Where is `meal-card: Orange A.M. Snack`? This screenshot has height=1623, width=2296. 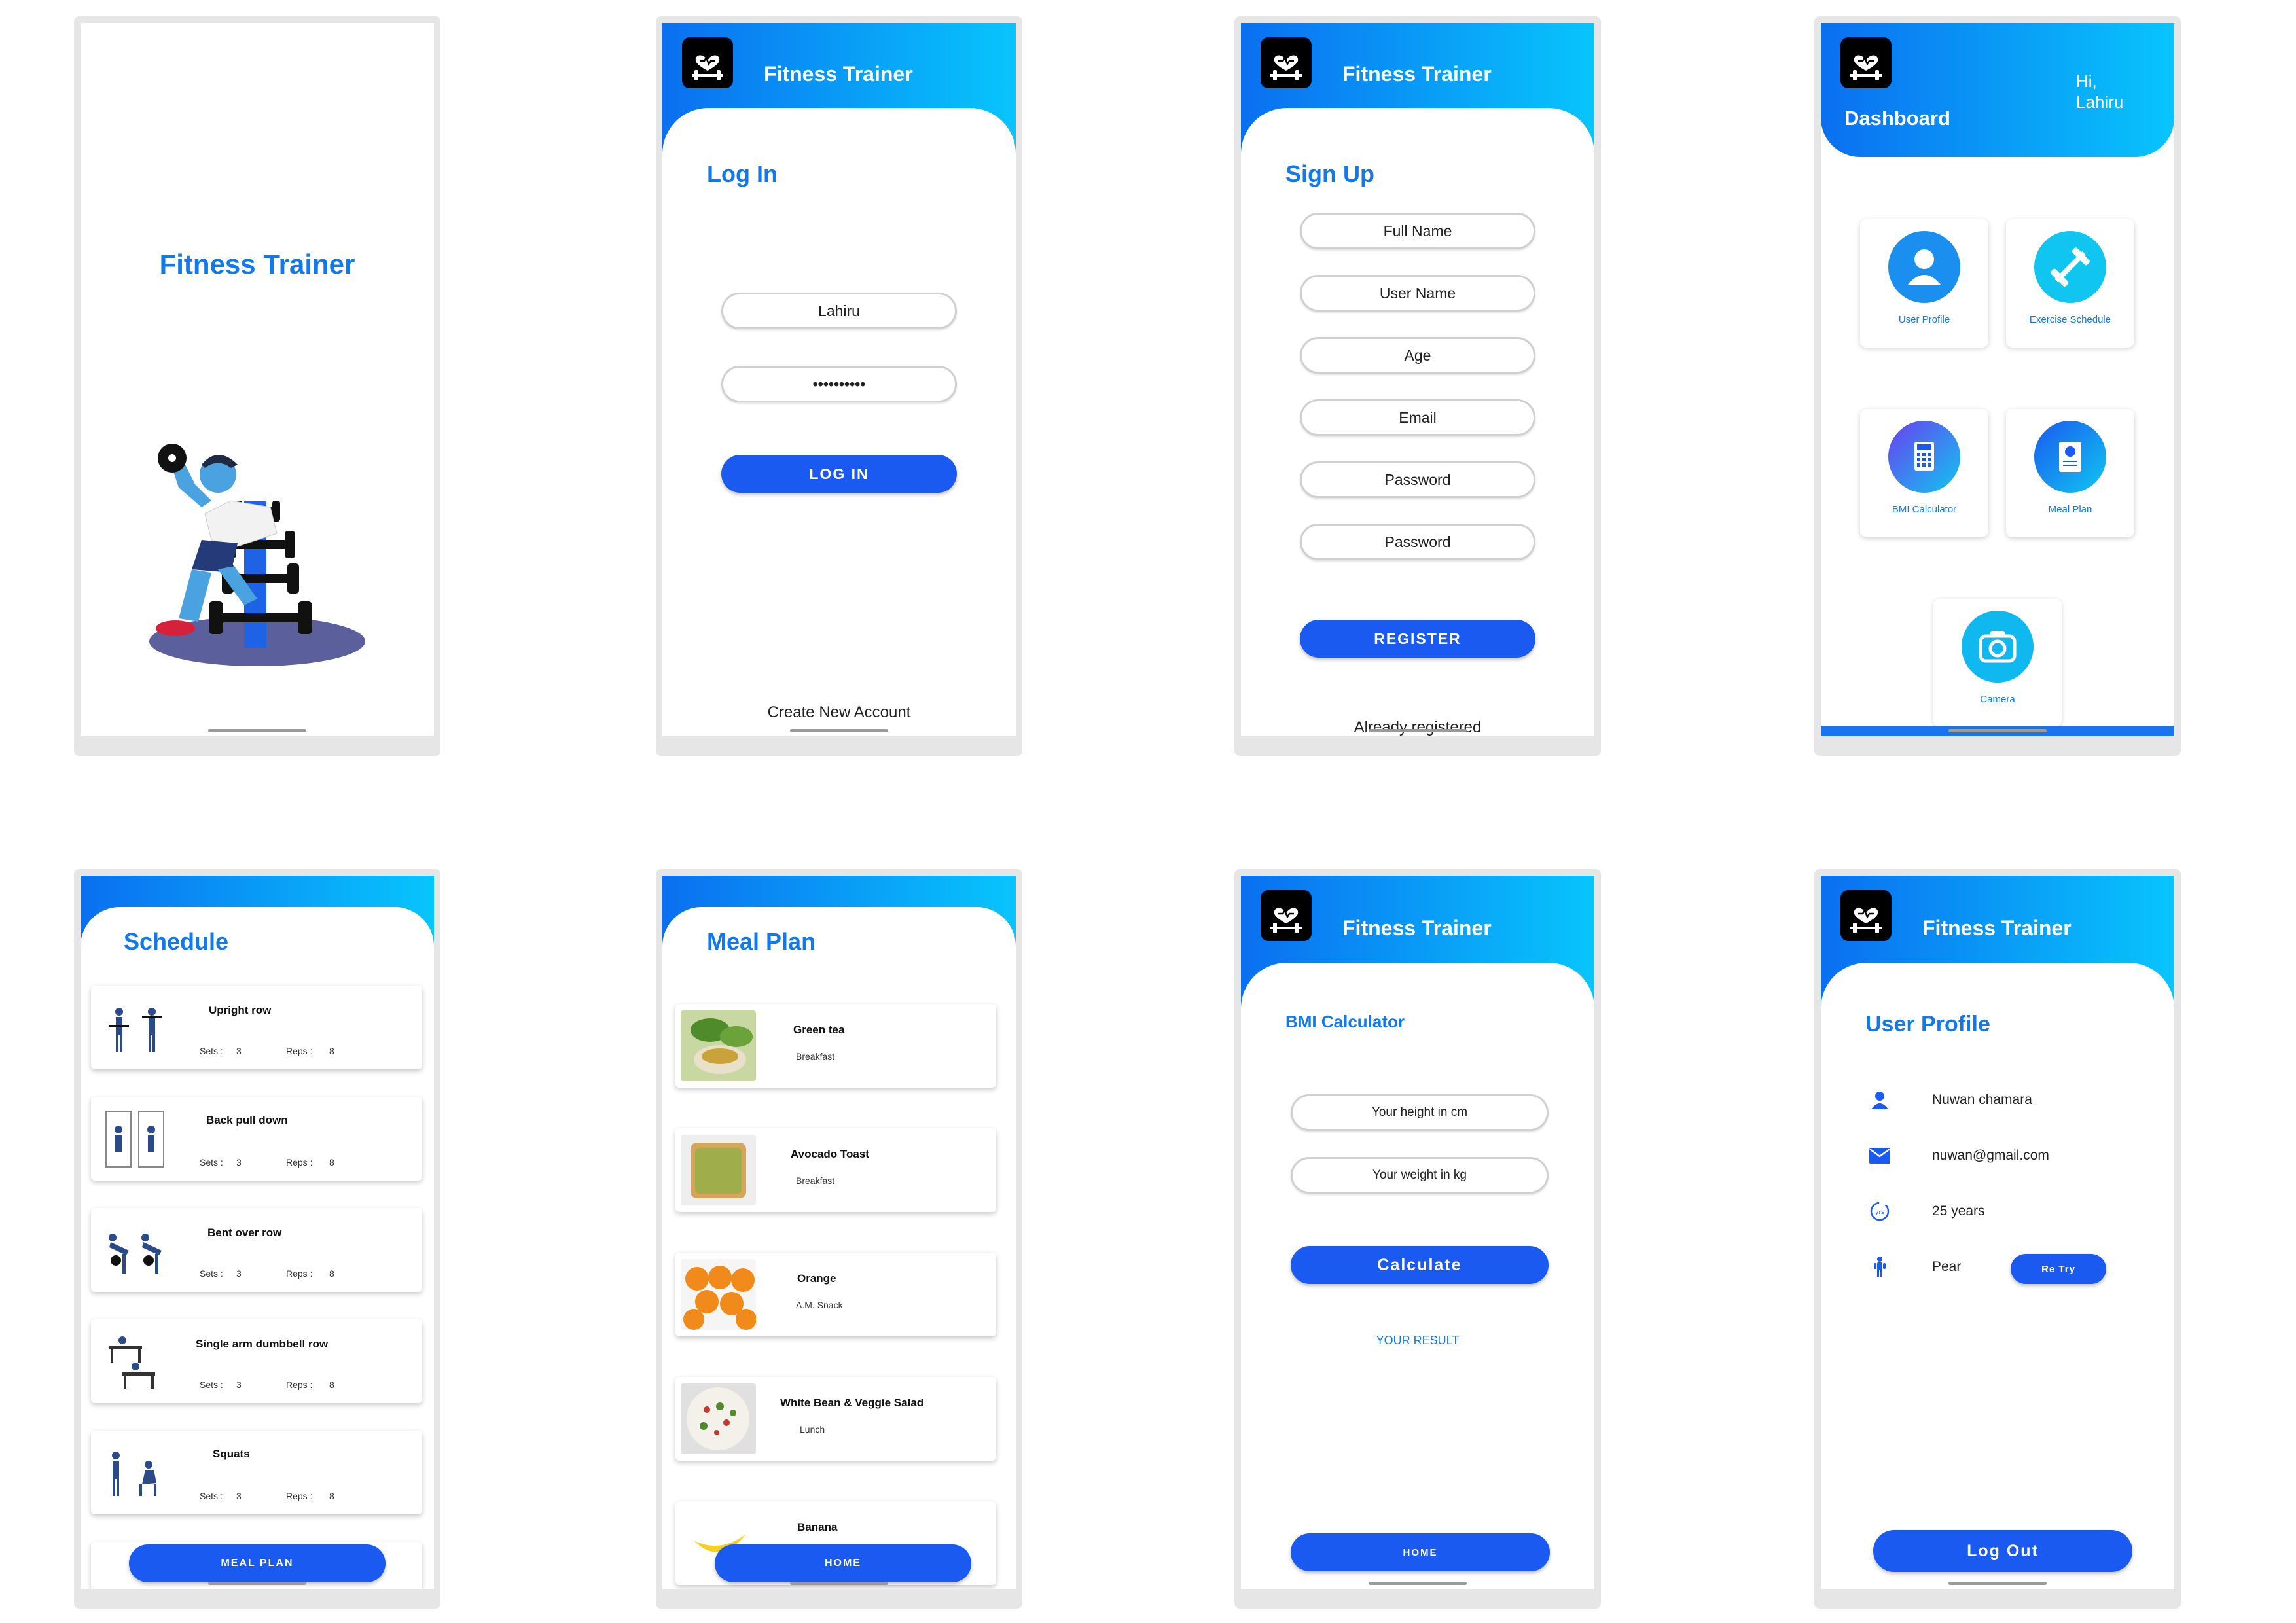 meal-card: Orange A.M. Snack is located at coordinates (835, 1294).